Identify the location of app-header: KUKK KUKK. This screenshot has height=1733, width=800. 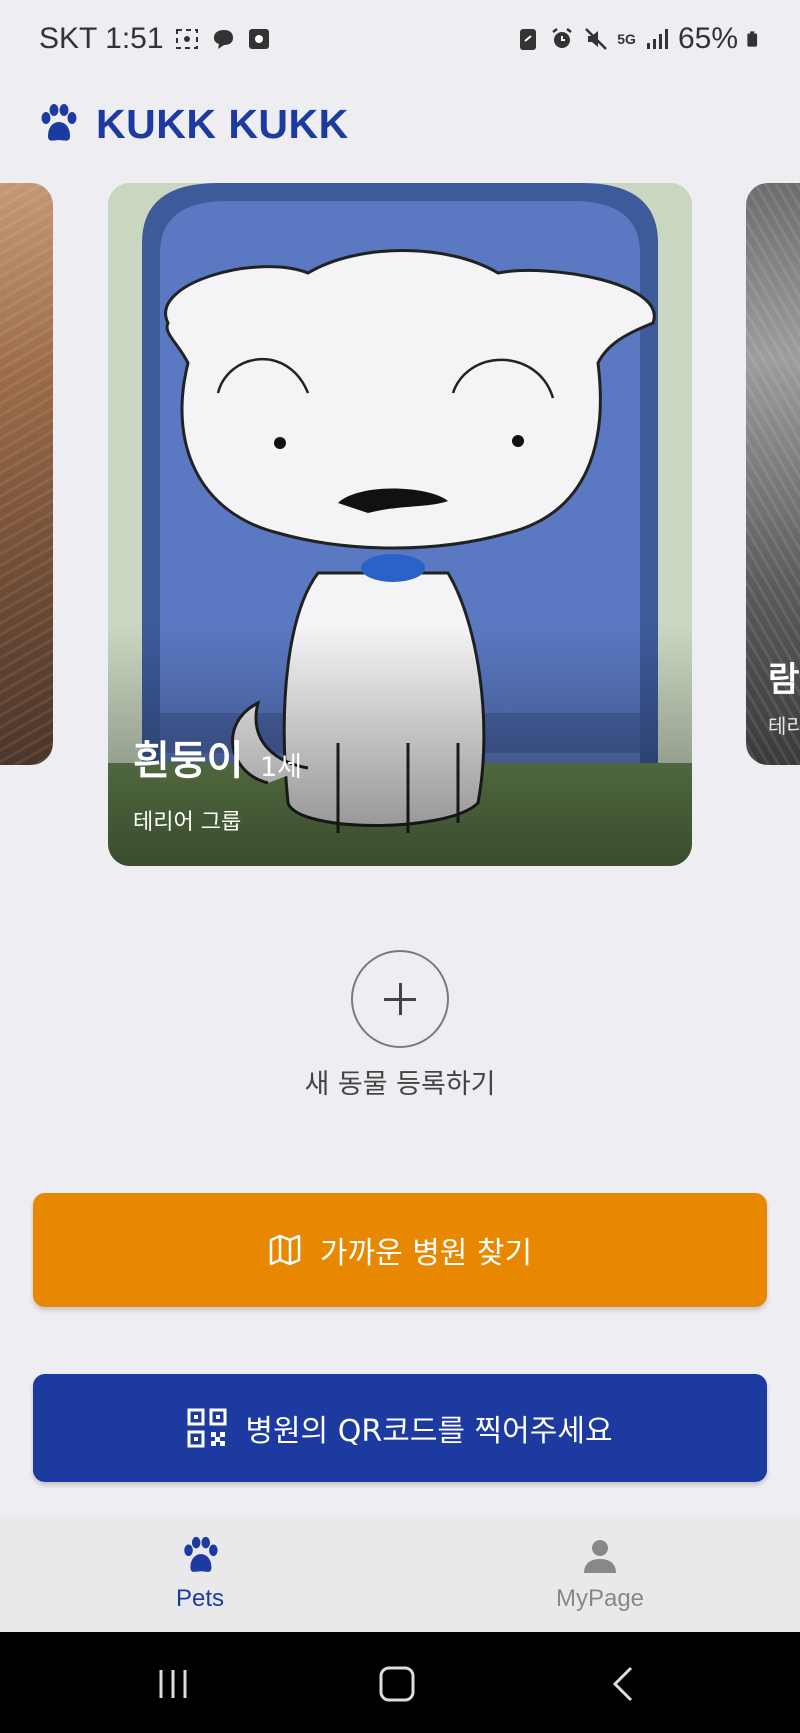
(192, 124).